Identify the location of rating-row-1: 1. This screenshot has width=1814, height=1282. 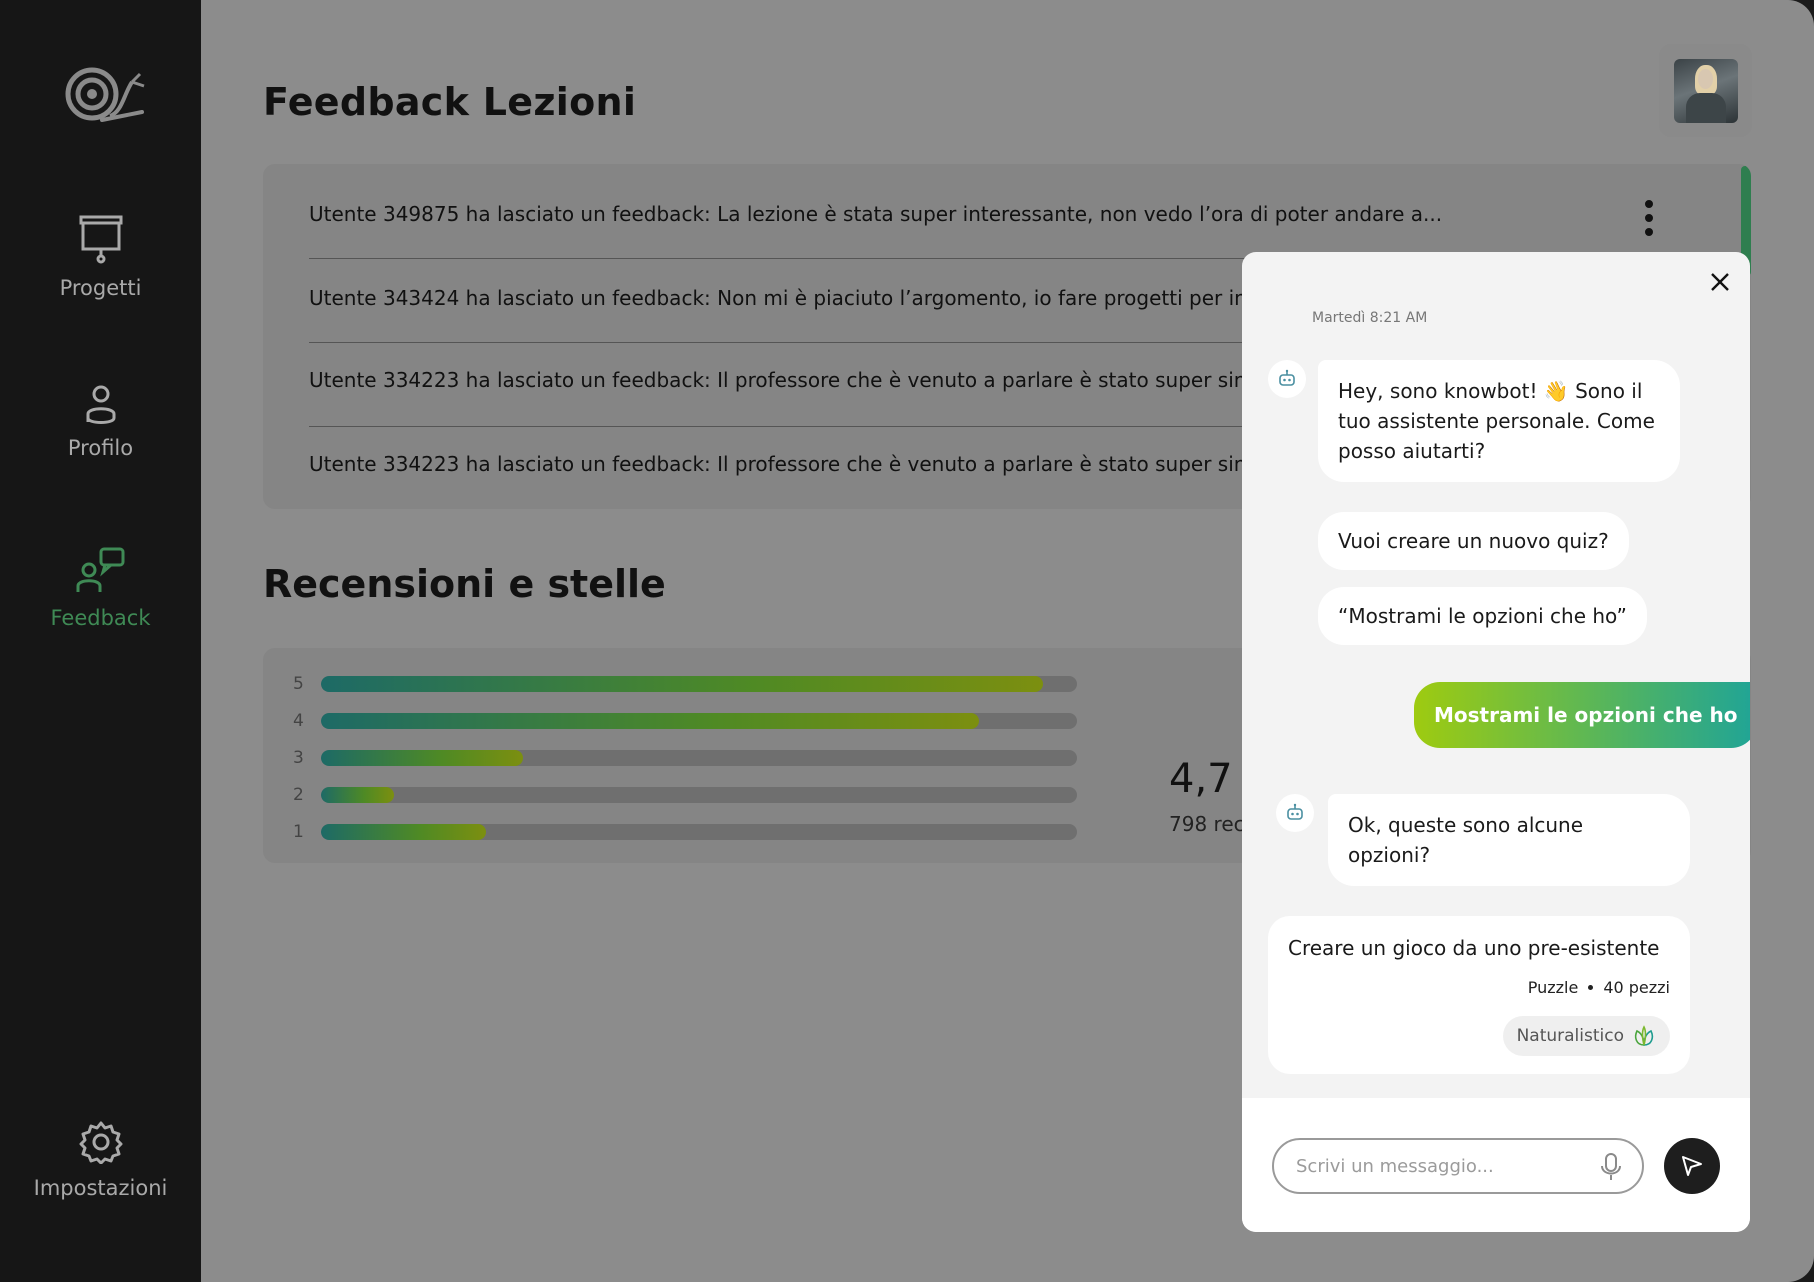
(685, 832).